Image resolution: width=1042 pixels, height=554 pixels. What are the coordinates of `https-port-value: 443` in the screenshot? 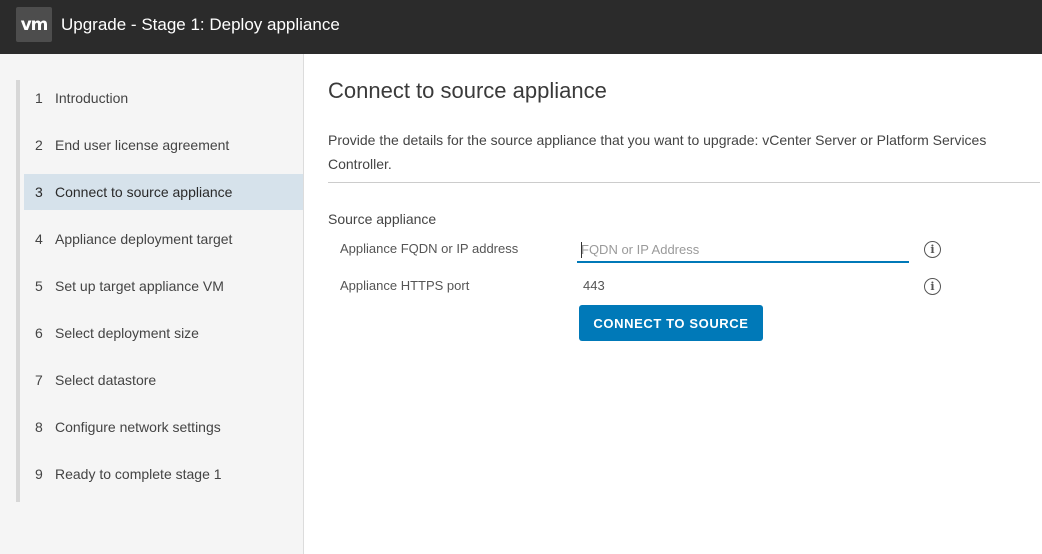 It's located at (594, 285).